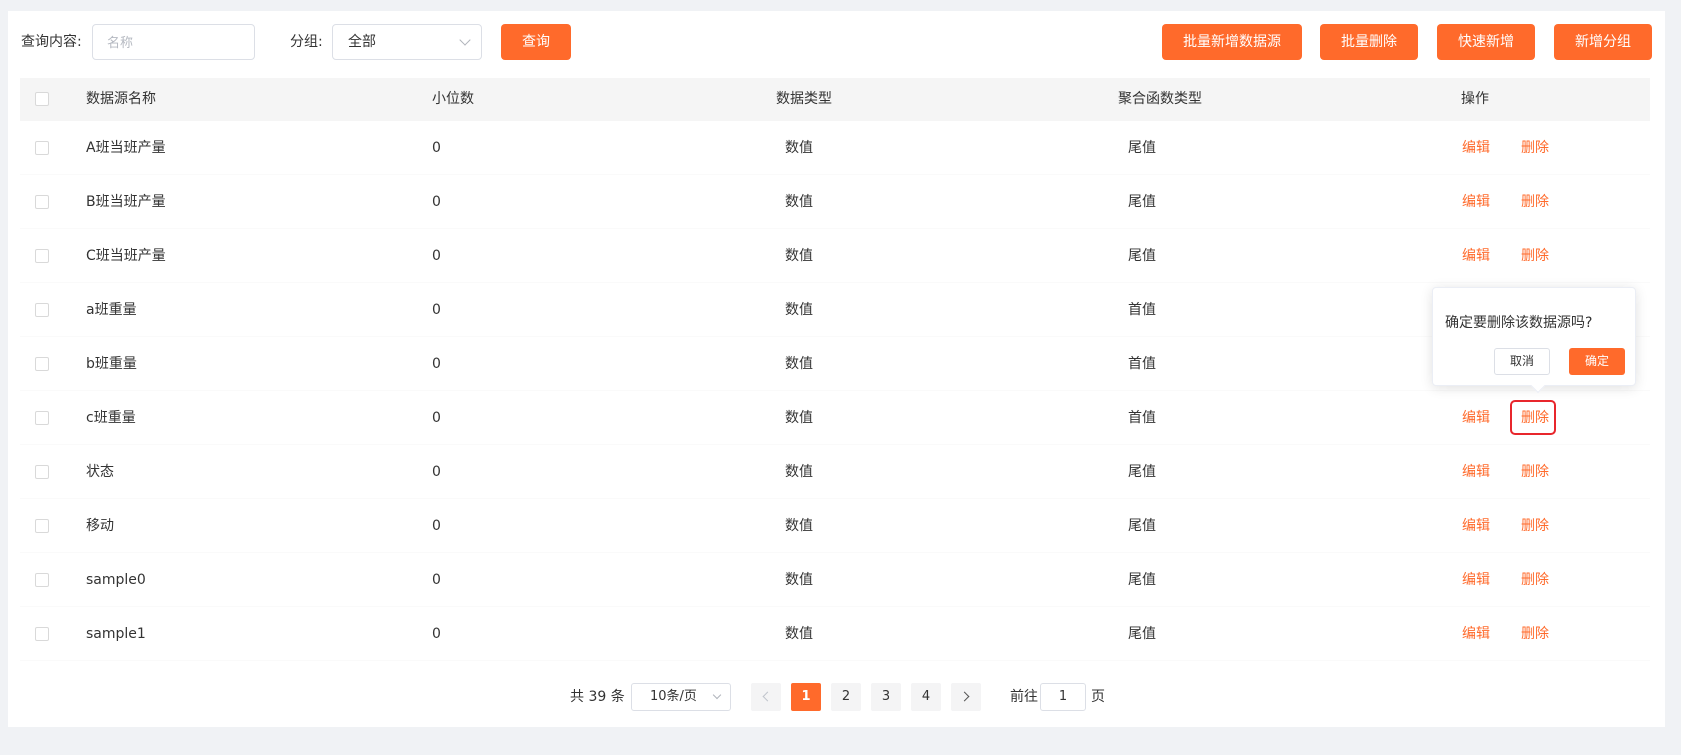  What do you see at coordinates (835, 364) in the screenshot?
I see `table-row: b班重量 0 数值 首值` at bounding box center [835, 364].